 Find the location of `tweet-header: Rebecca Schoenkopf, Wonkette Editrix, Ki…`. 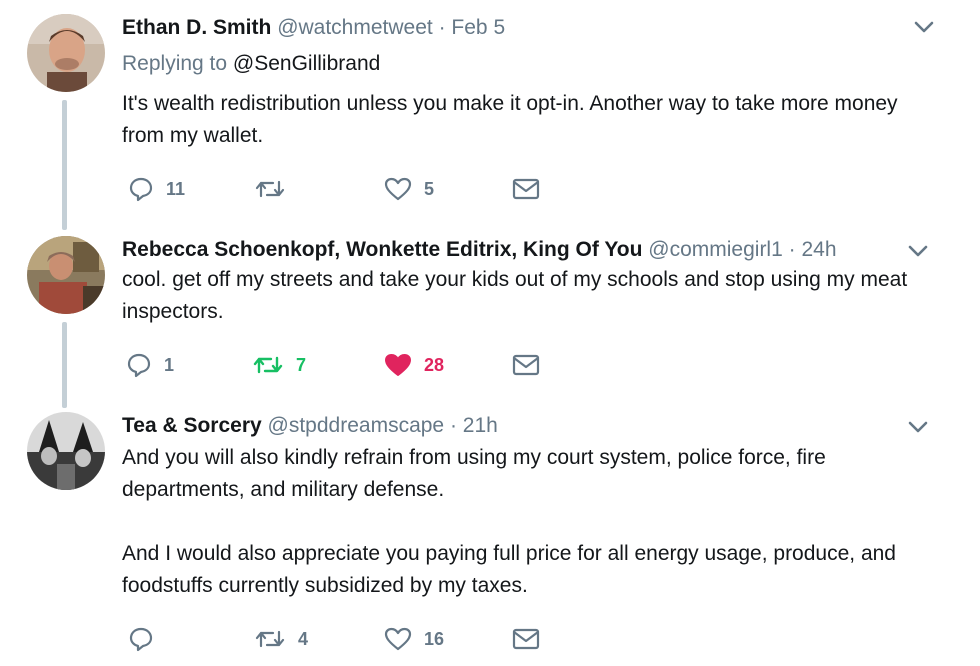

tweet-header: Rebecca Schoenkopf, Wonkette Editrix, Ki… is located at coordinates (479, 250).